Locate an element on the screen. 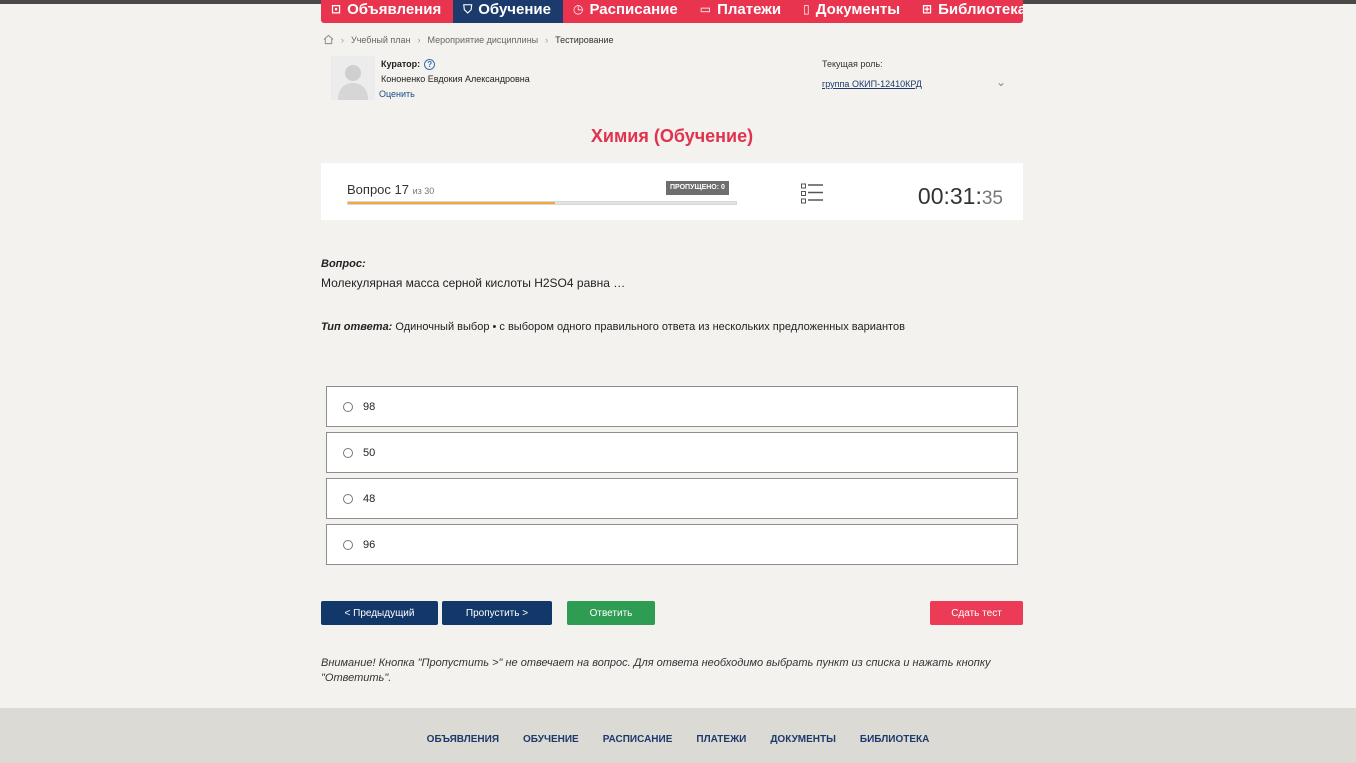  question-total: из 30 is located at coordinates (423, 191).